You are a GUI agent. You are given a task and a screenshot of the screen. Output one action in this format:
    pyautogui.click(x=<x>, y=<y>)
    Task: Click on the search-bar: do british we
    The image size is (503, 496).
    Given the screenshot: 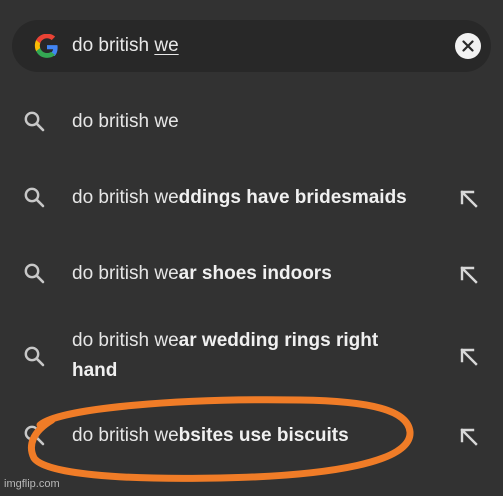 What is the action you would take?
    pyautogui.click(x=251, y=46)
    